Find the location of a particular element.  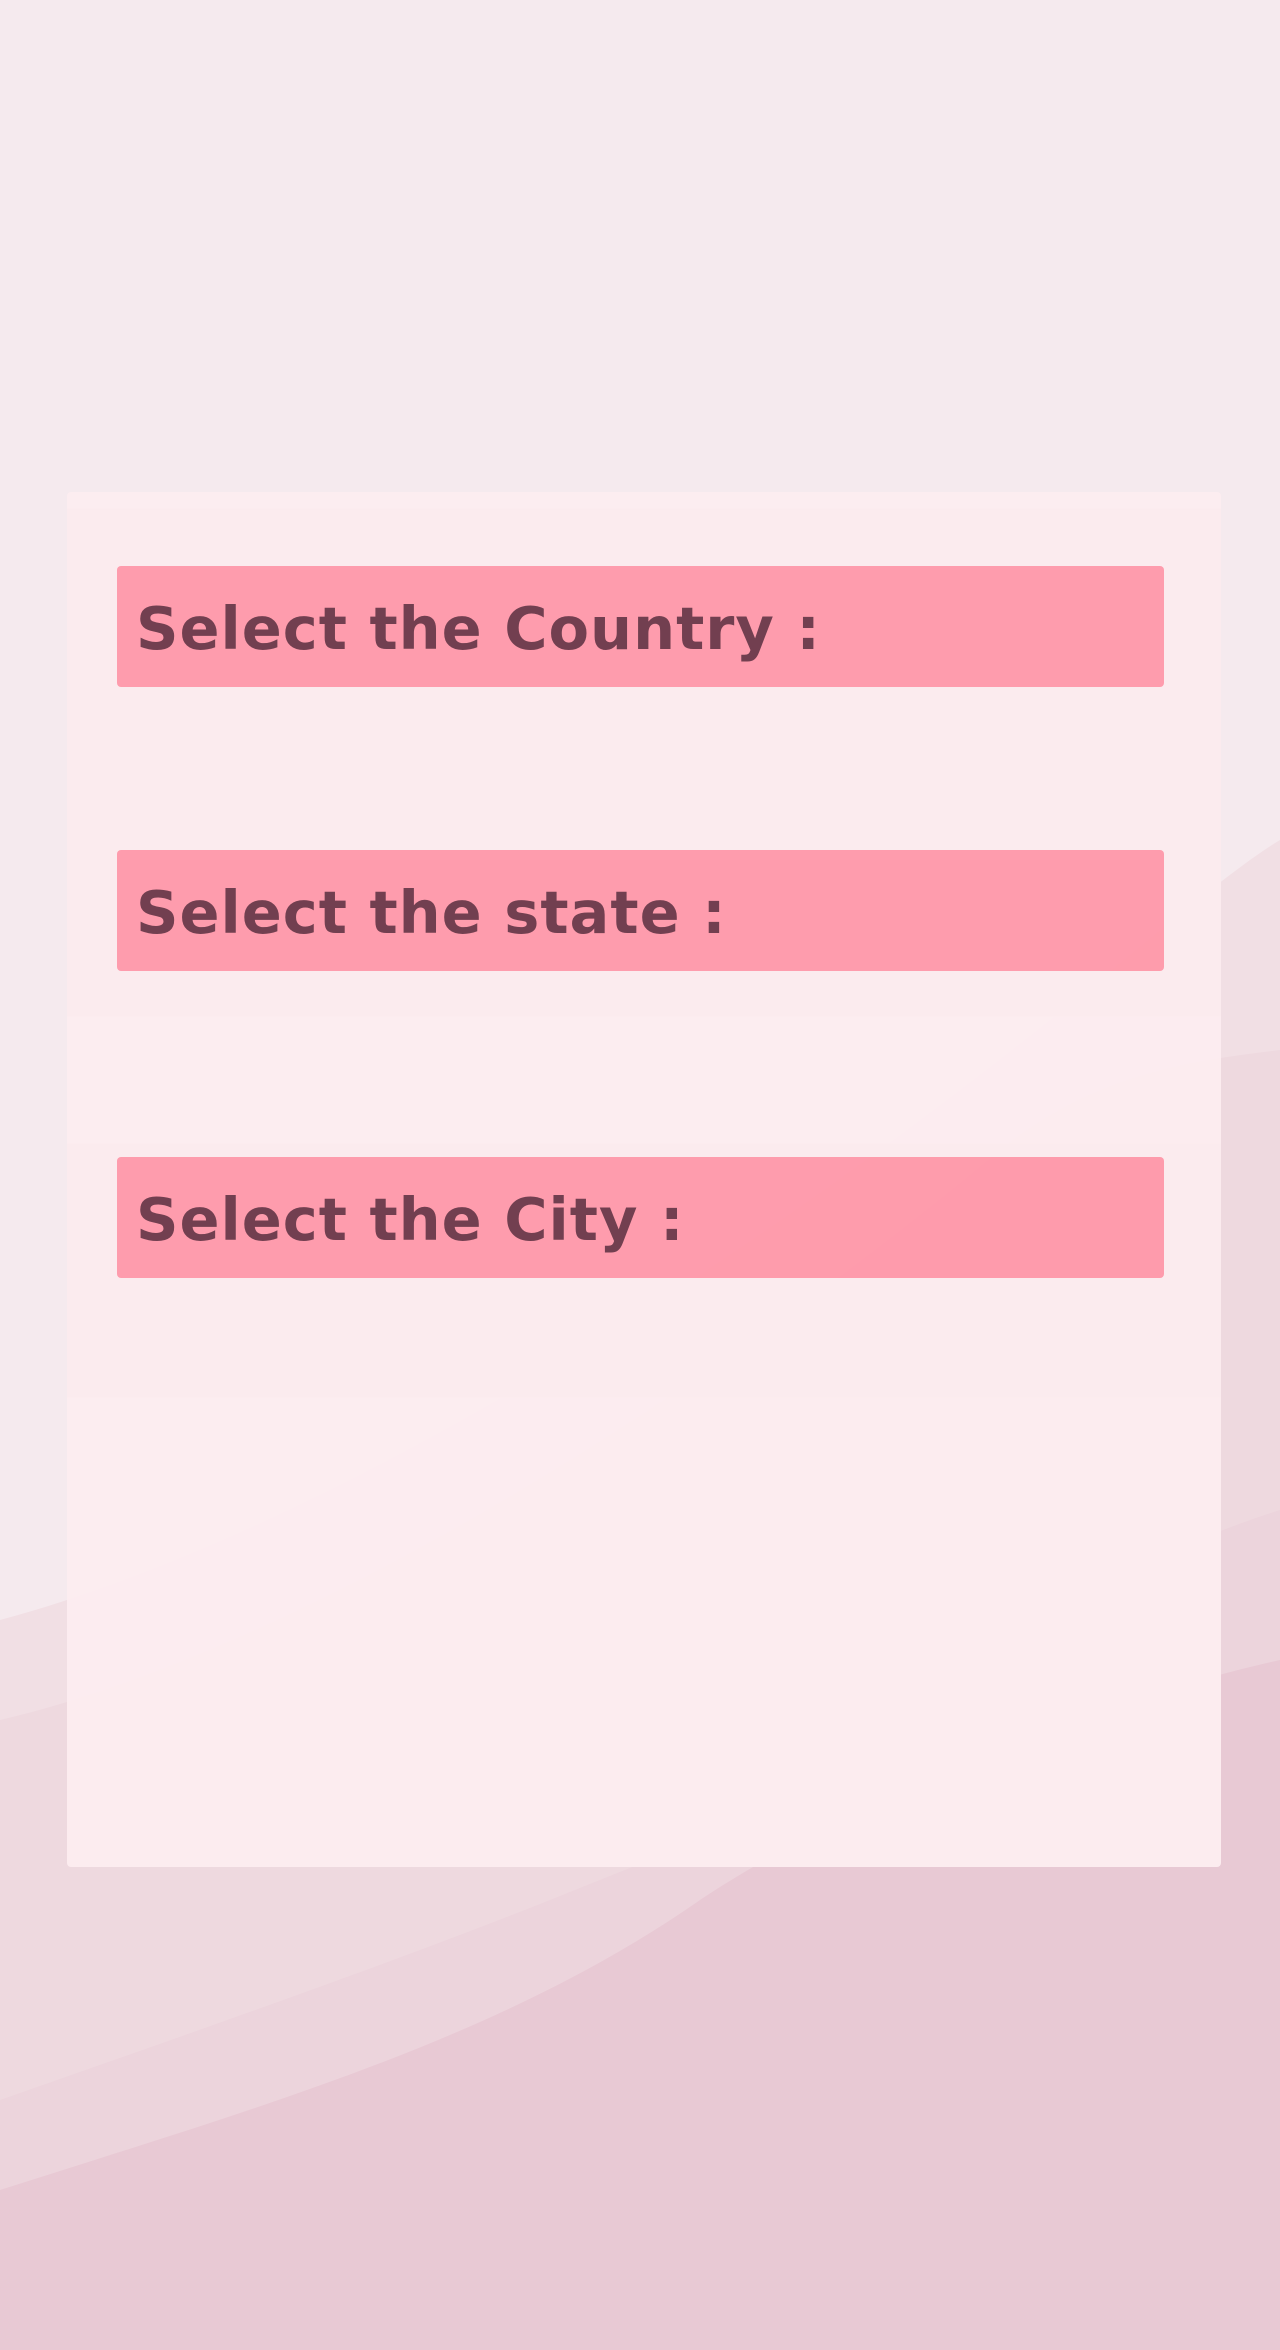

state-label-bar: Select the state : is located at coordinates (640, 910).